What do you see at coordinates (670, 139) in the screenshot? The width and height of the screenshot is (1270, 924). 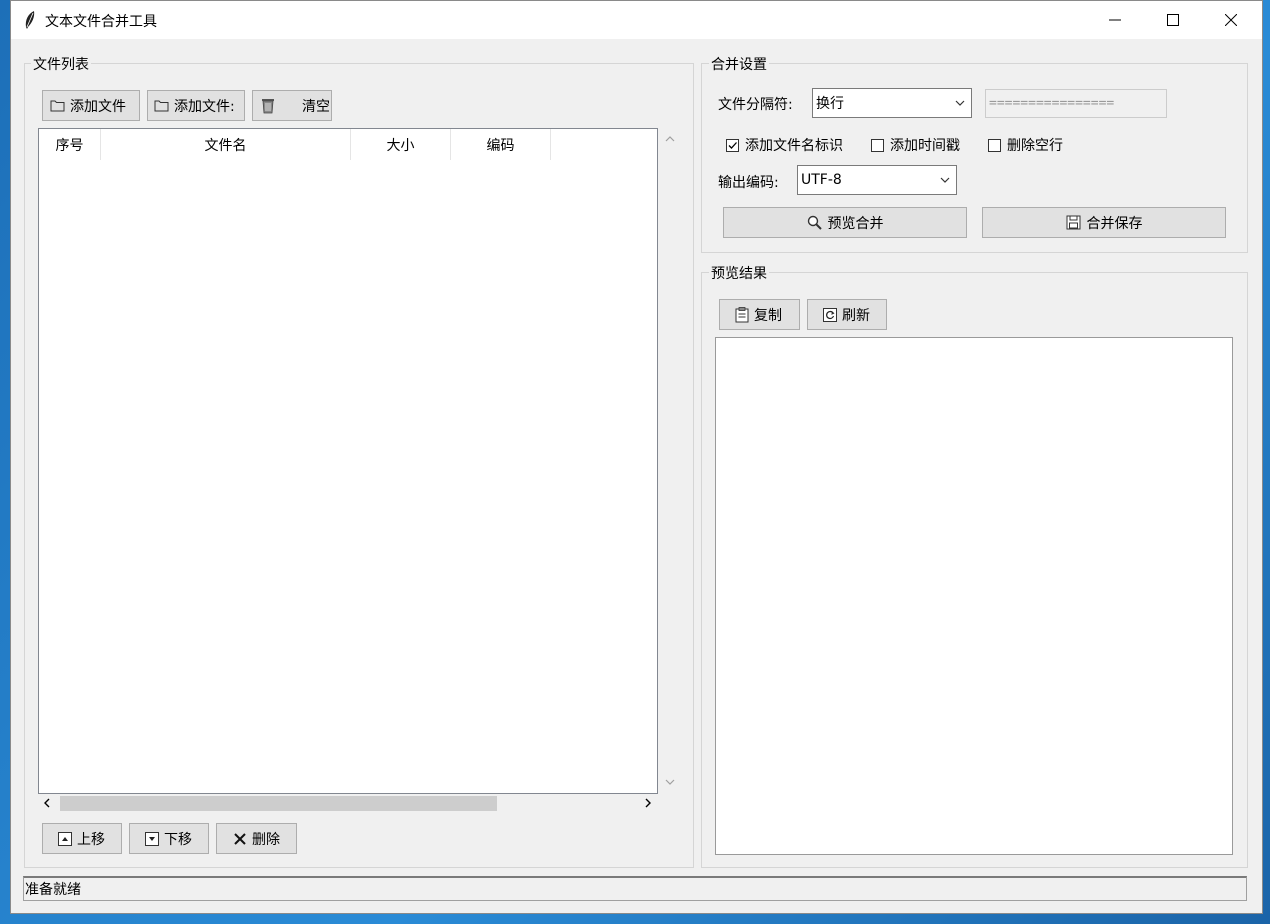 I see `scroll-up-arrow-icon` at bounding box center [670, 139].